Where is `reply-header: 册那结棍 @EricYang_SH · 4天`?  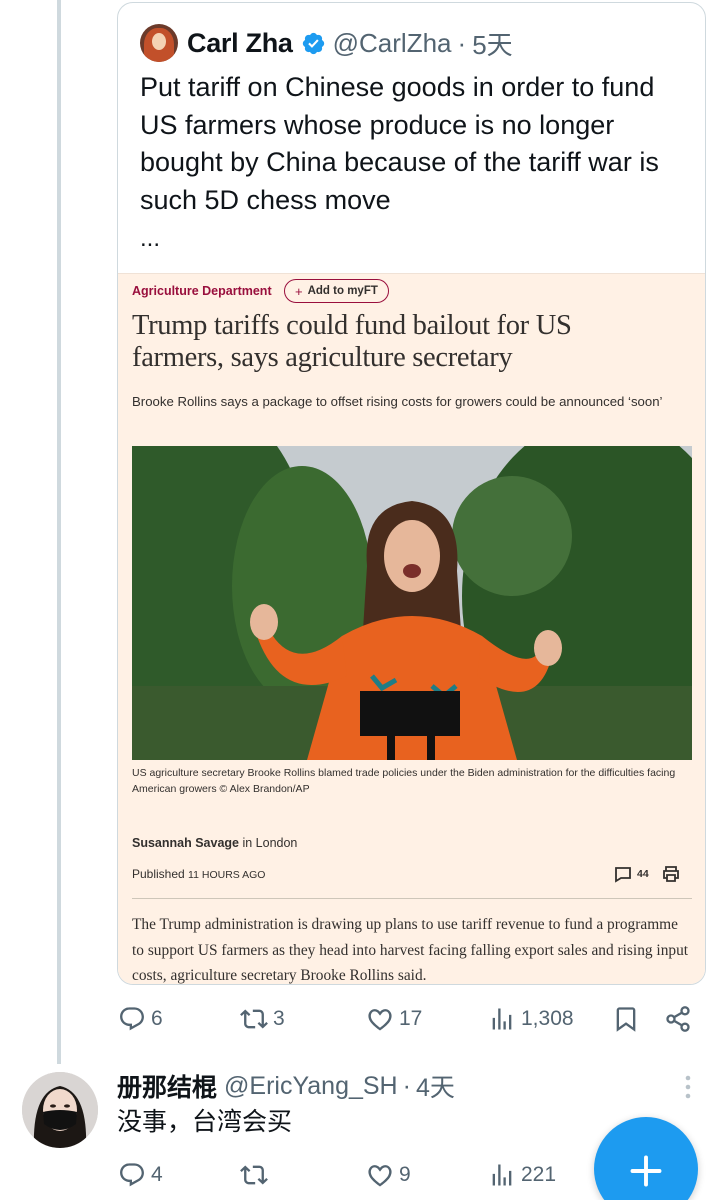 reply-header: 册那结棍 @EricYang_SH · 4天 is located at coordinates (286, 1086).